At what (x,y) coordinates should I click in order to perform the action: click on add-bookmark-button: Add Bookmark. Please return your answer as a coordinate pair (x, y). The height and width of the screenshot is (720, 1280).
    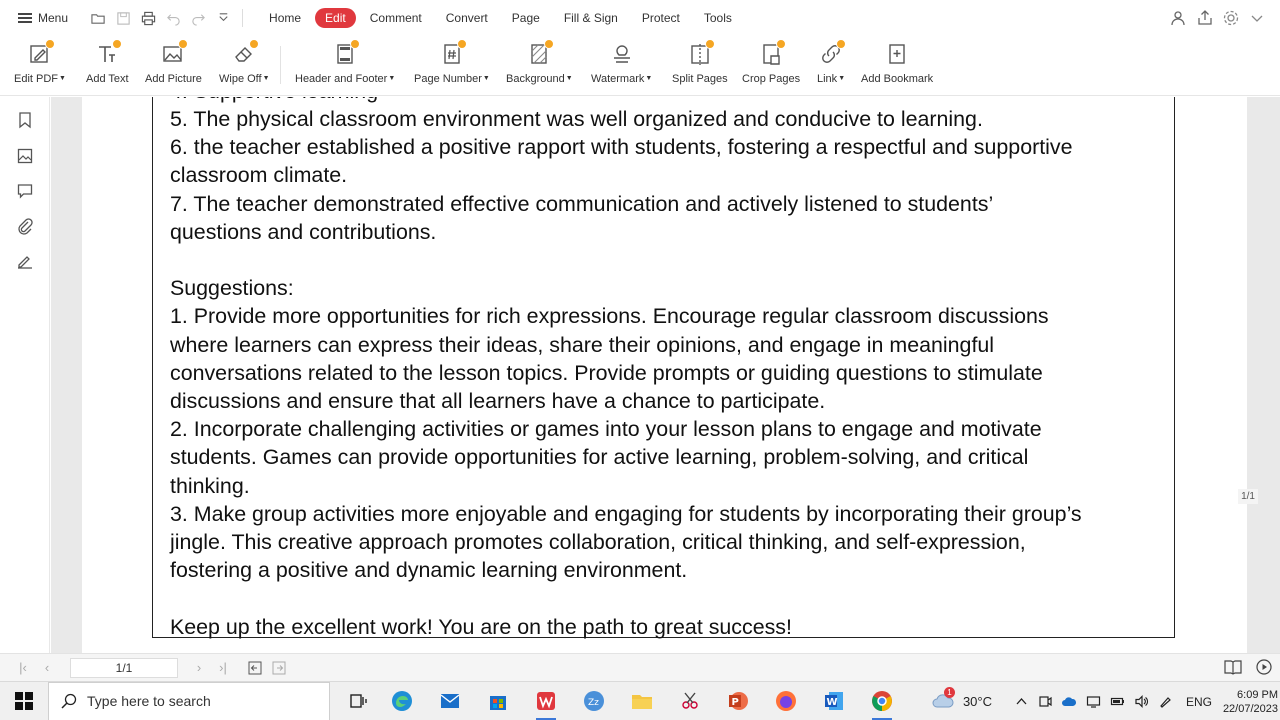
    Looking at the image, I should click on (897, 66).